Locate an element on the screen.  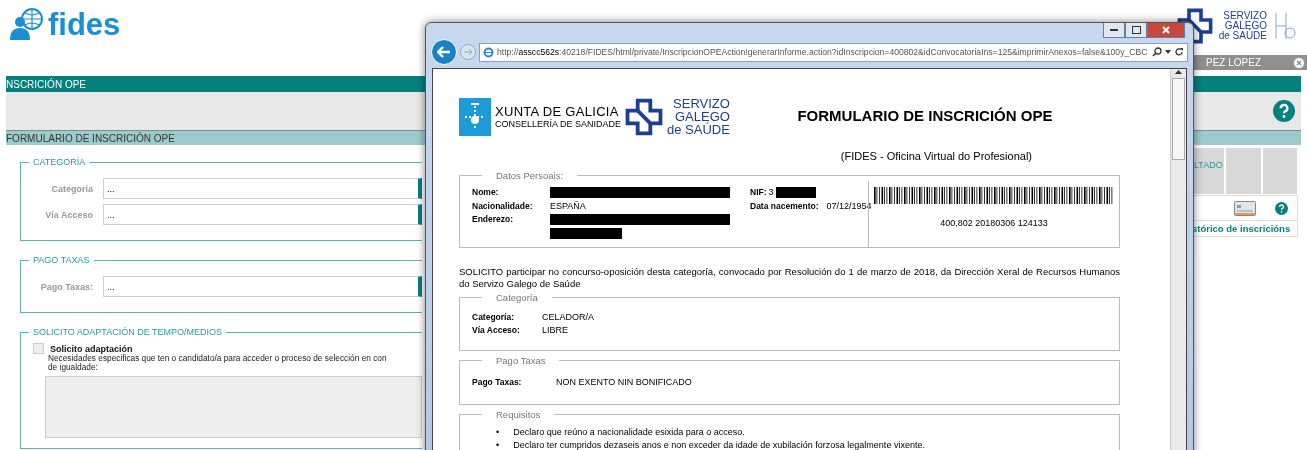
field-label: Enderezo: is located at coordinates (493, 219).